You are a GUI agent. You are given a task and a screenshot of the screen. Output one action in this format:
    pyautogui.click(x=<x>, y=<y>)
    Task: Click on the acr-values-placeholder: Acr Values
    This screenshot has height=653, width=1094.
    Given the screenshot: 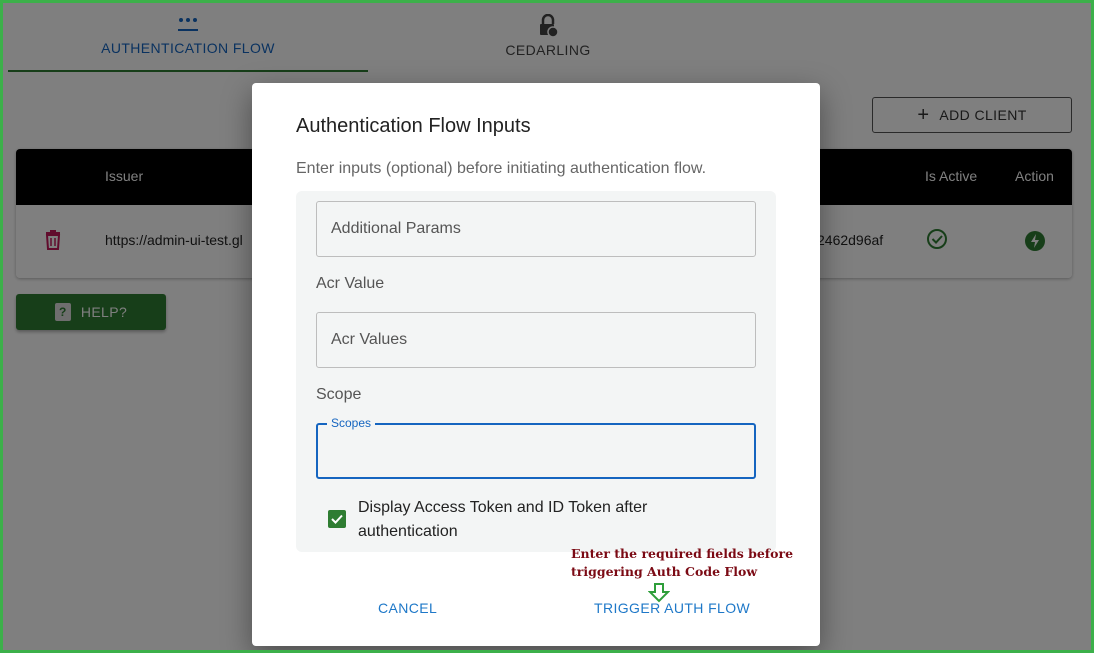 What is the action you would take?
    pyautogui.click(x=369, y=339)
    